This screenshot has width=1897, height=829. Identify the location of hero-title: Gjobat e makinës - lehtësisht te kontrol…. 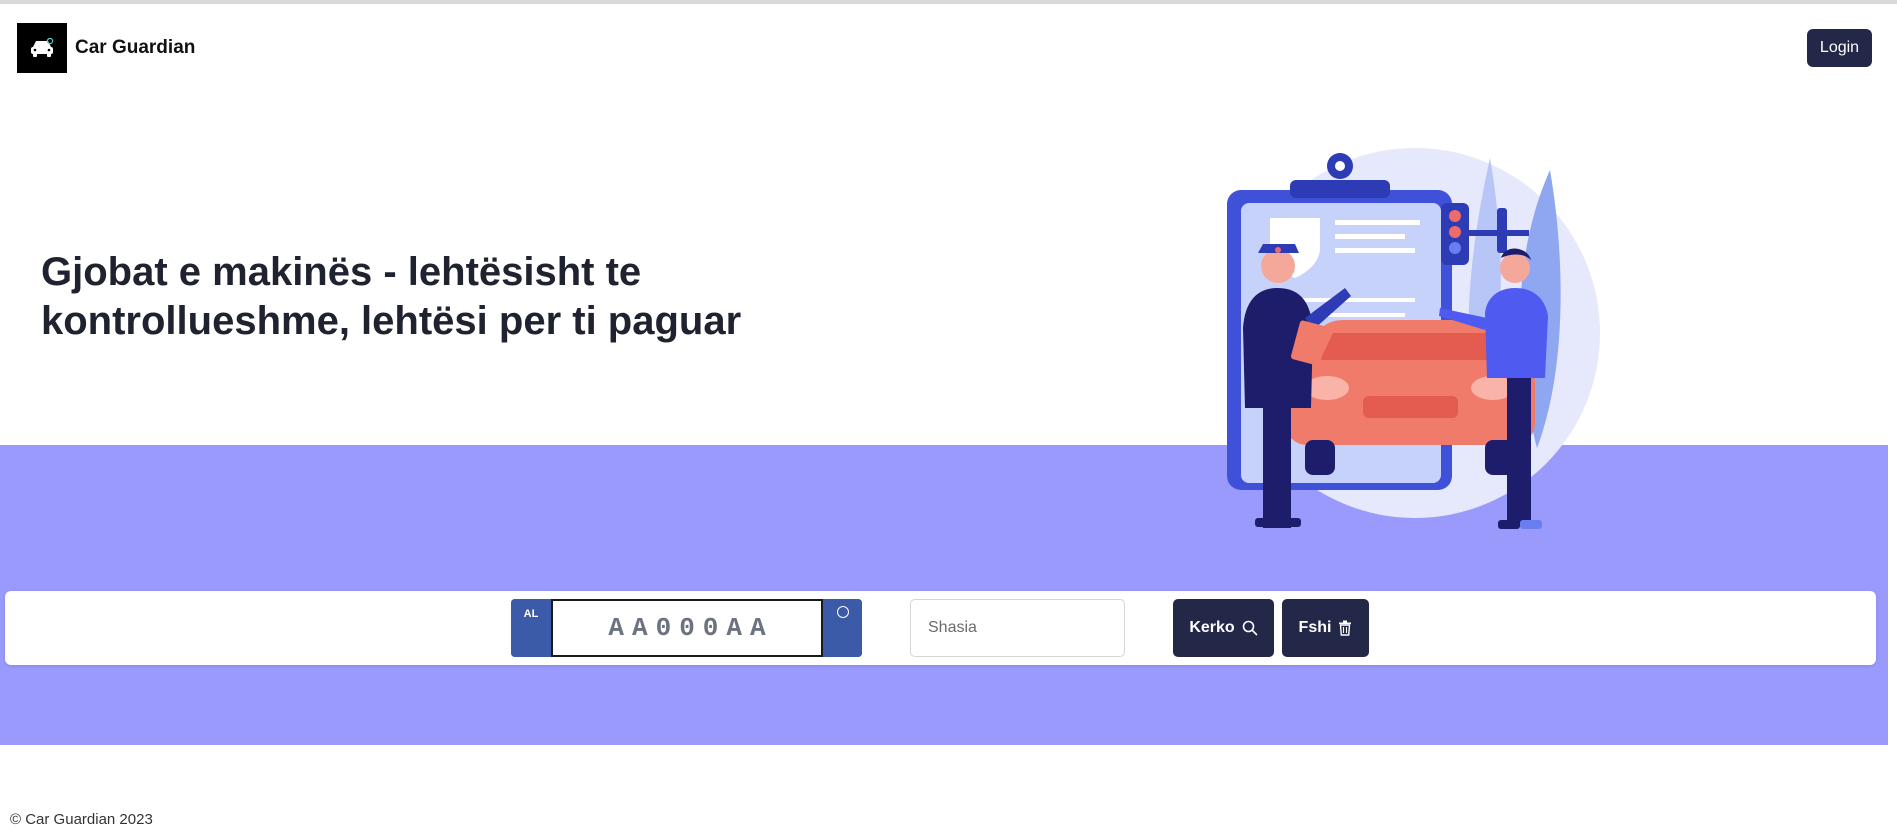
(391, 296).